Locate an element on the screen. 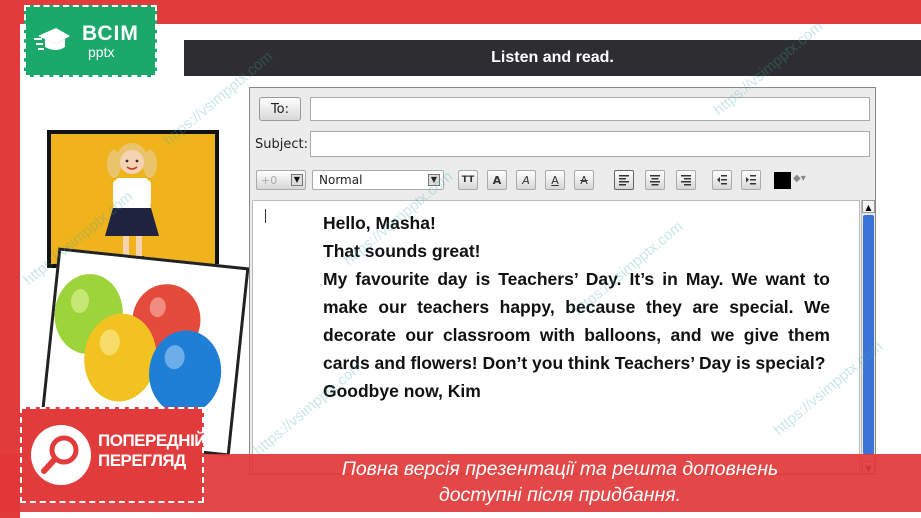 The width and height of the screenshot is (921, 518). to-button: To: is located at coordinates (280, 109).